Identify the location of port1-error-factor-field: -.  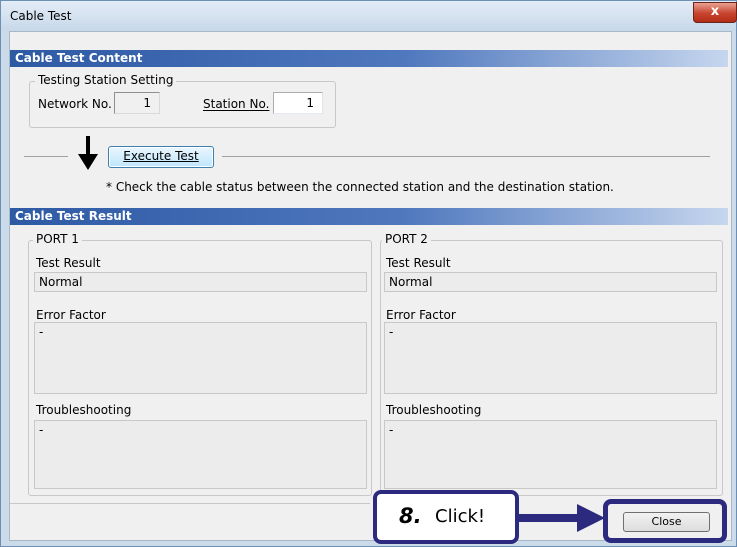
(200, 358).